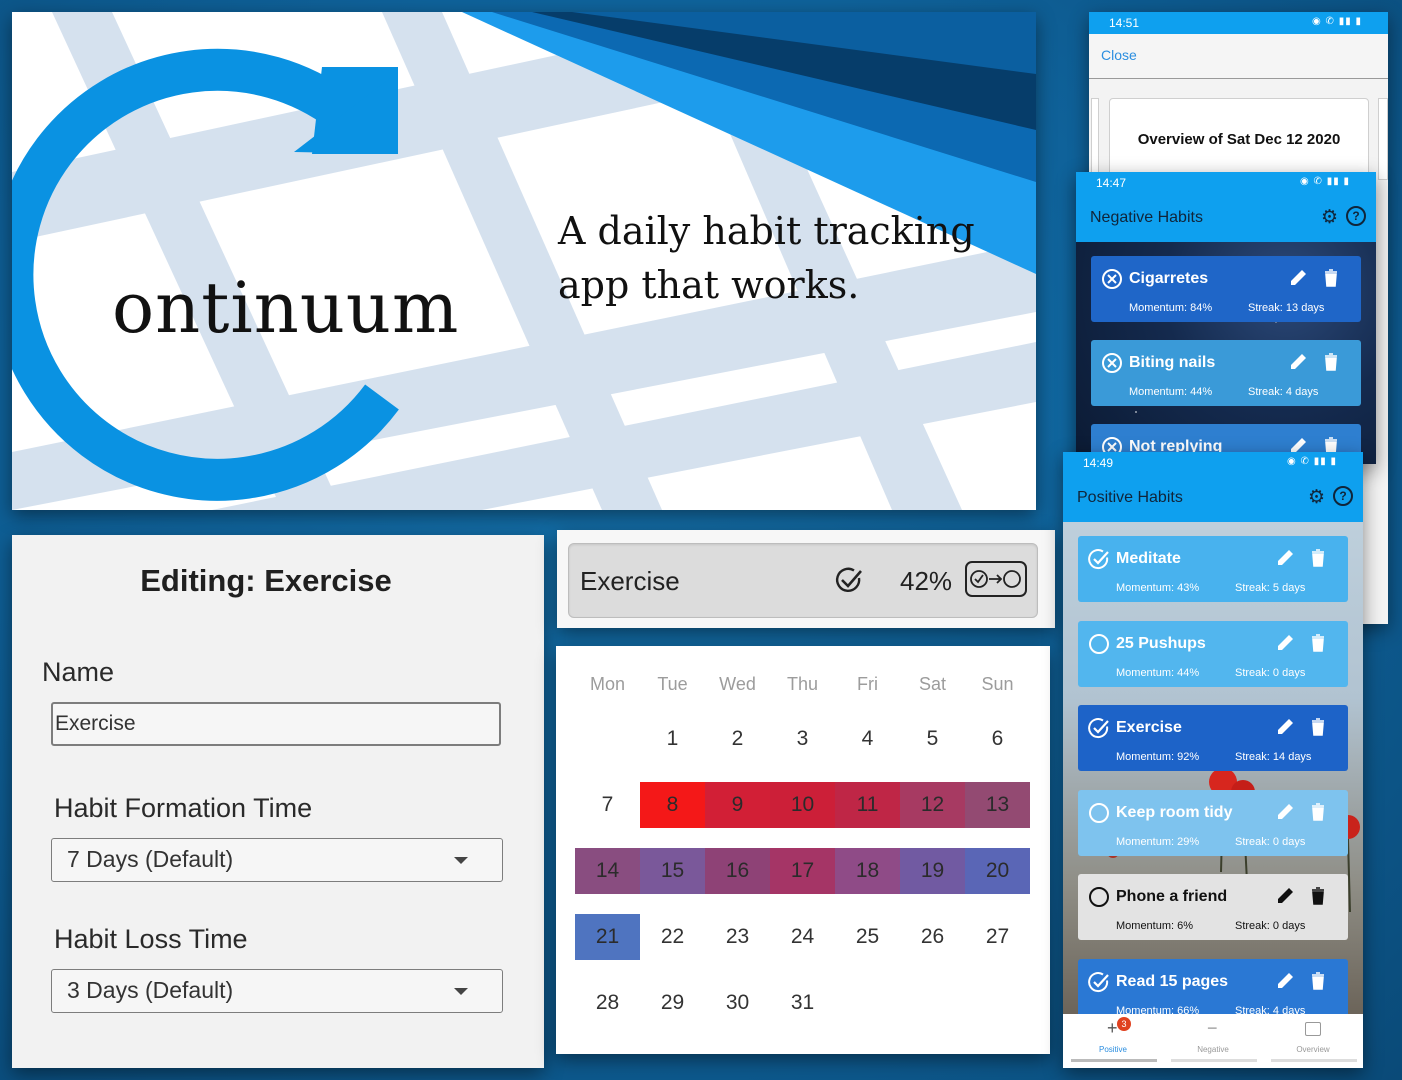 The image size is (1402, 1080). I want to click on habit-card: Meditate Momentum: 43% Streak: 5 days, so click(1213, 569).